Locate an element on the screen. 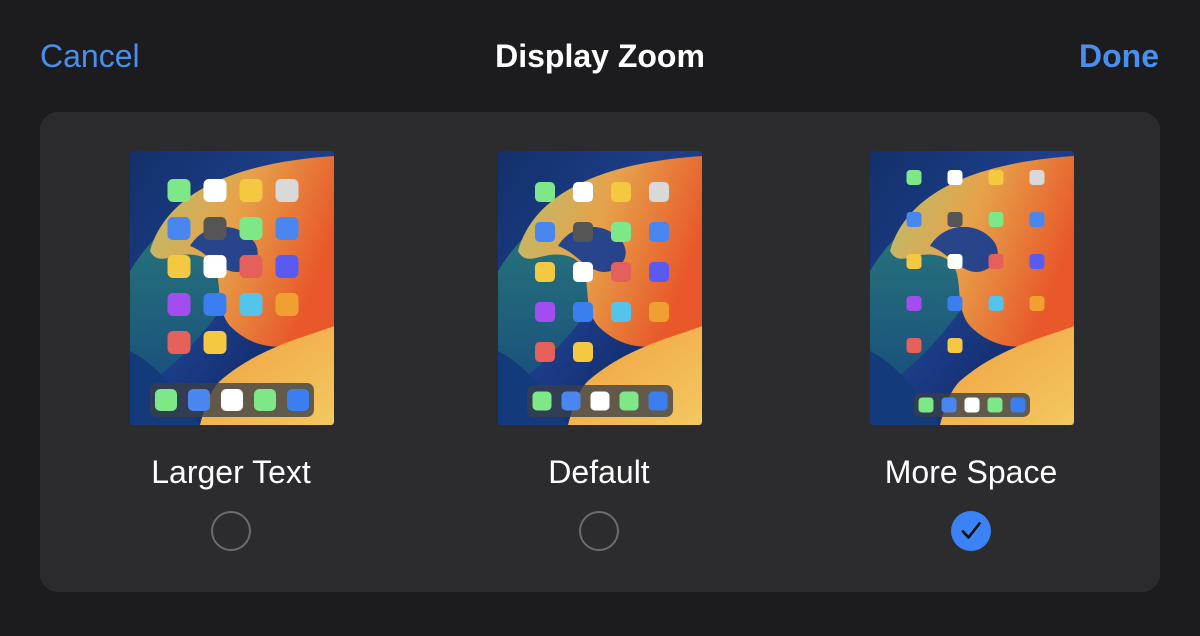 The image size is (1200, 636). more-space-preview-image is located at coordinates (972, 288).